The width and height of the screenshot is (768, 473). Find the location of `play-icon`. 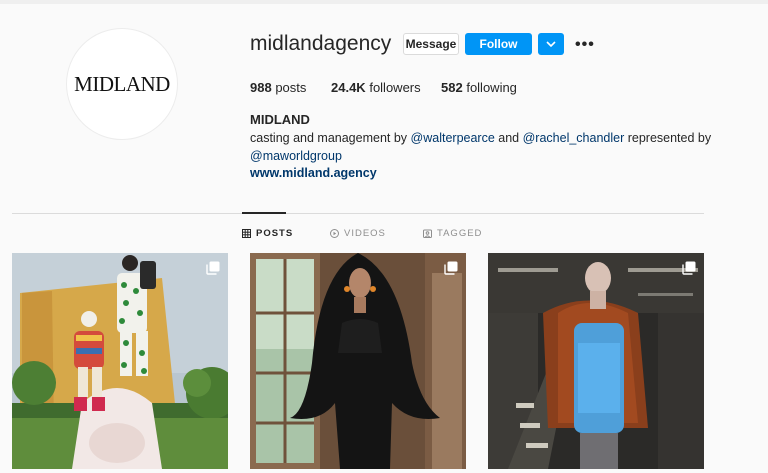

play-icon is located at coordinates (334, 233).